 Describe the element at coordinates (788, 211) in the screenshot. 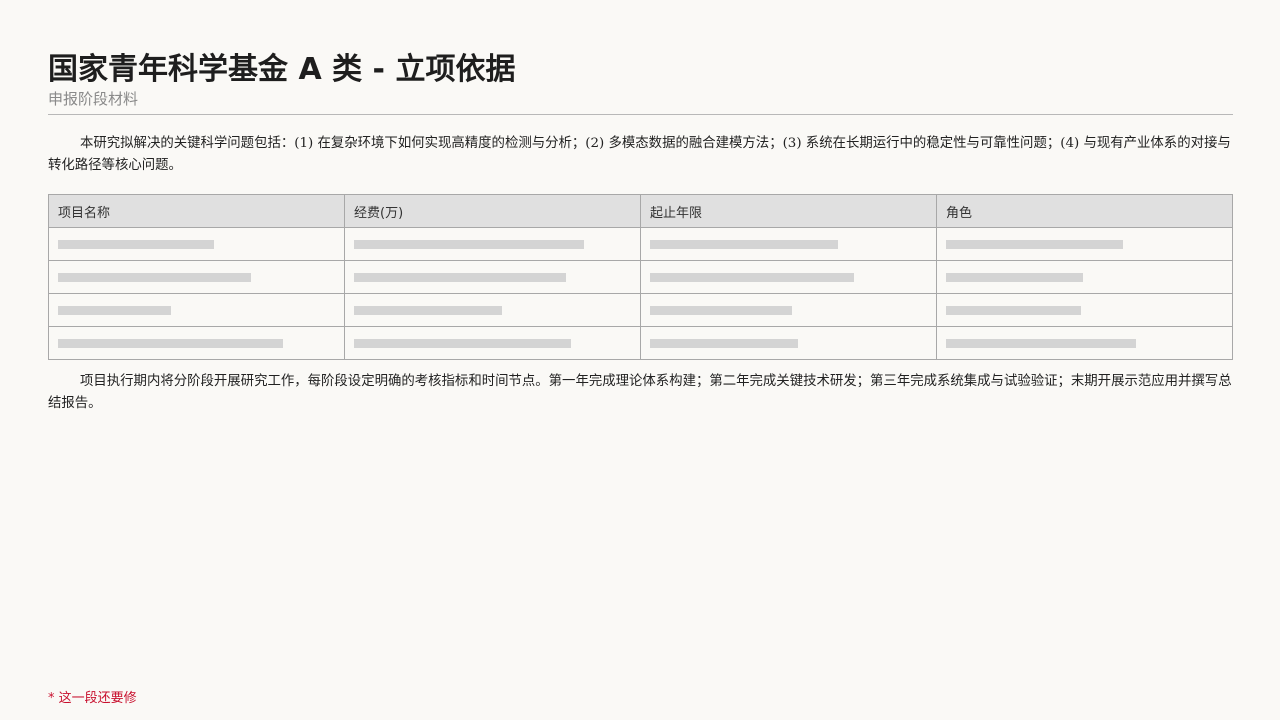

I see `column-header-period: 起止年限` at that location.